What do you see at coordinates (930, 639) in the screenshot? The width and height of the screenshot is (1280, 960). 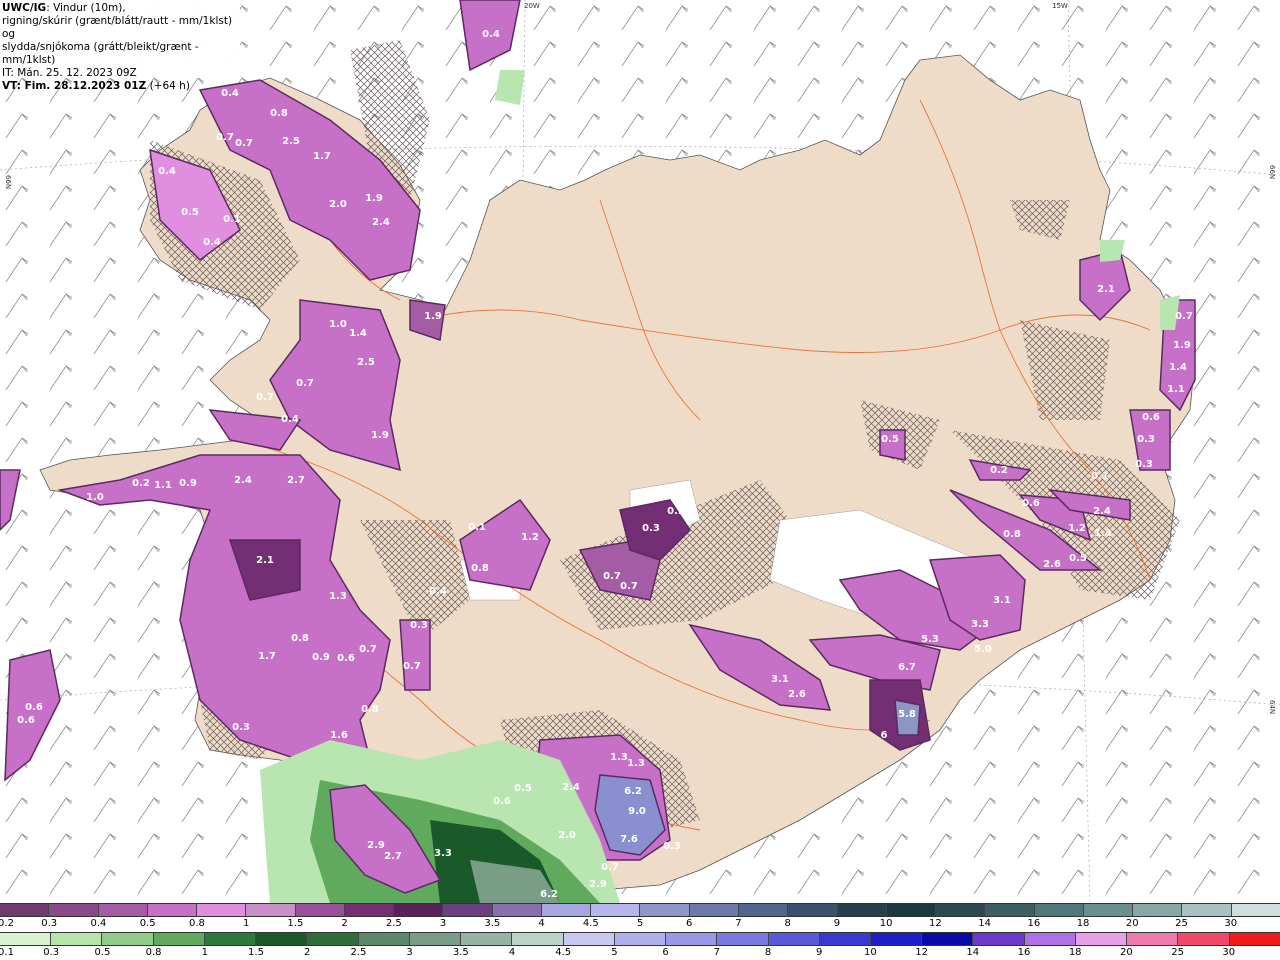 I see `precip-value-label: 5.3` at bounding box center [930, 639].